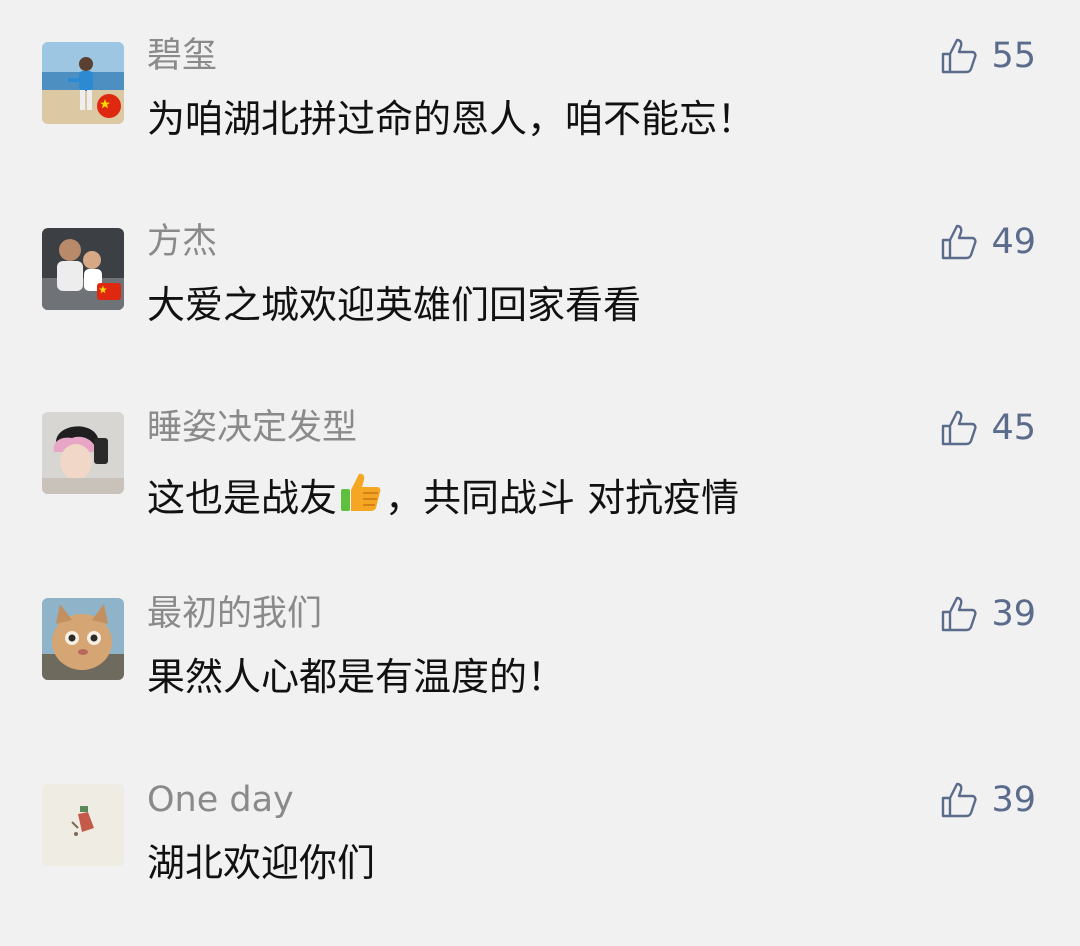 This screenshot has width=1080, height=946. What do you see at coordinates (220, 800) in the screenshot?
I see `comment-author: One day` at bounding box center [220, 800].